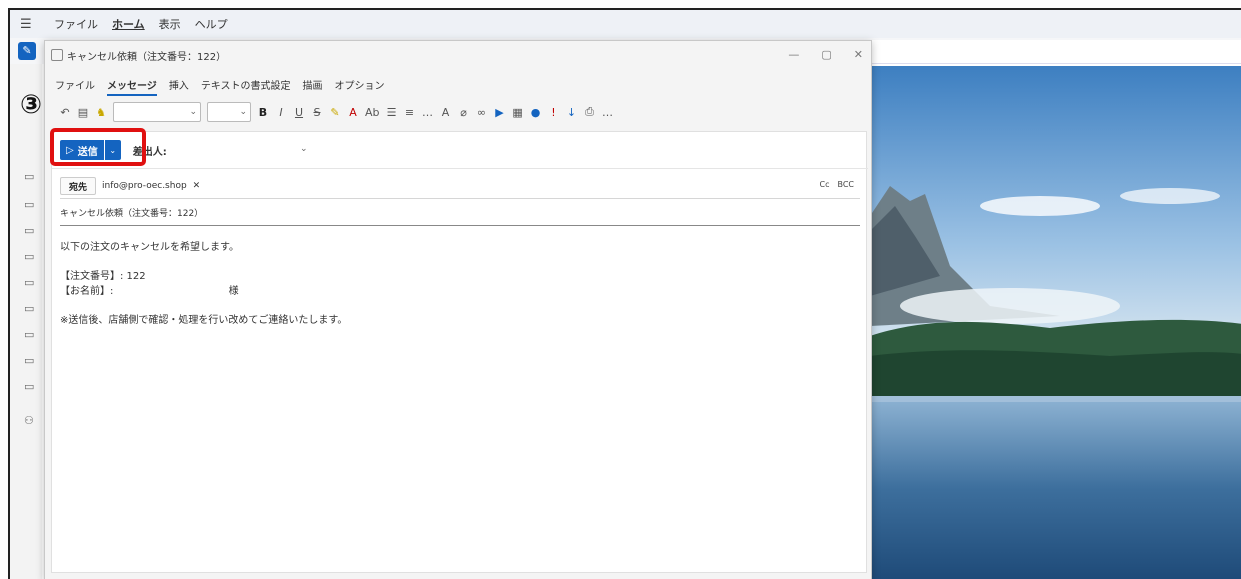  I want to click on compose-window-title: キャンセル依頼（注文番号：122）, so click(147, 57).